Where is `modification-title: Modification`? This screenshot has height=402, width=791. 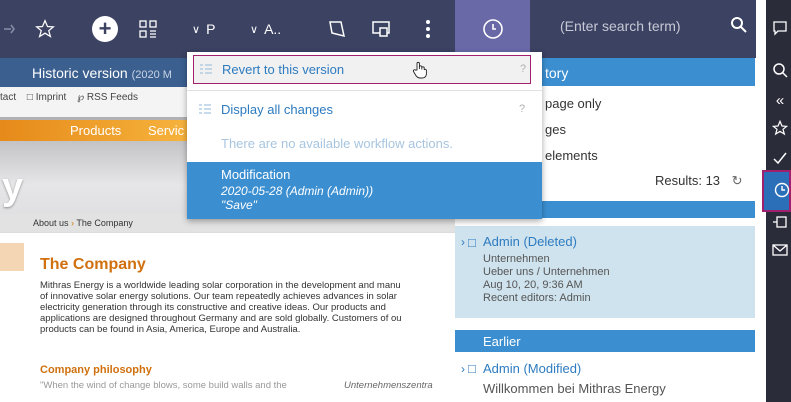
modification-title: Modification is located at coordinates (256, 174).